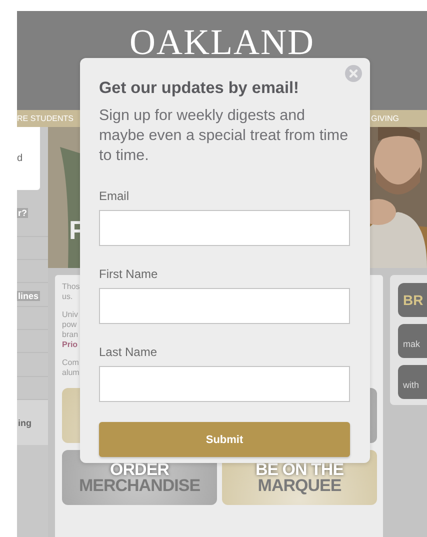 Image resolution: width=427 pixels, height=537 pixels. What do you see at coordinates (70, 315) in the screenshot?
I see `intro-text: Univ` at bounding box center [70, 315].